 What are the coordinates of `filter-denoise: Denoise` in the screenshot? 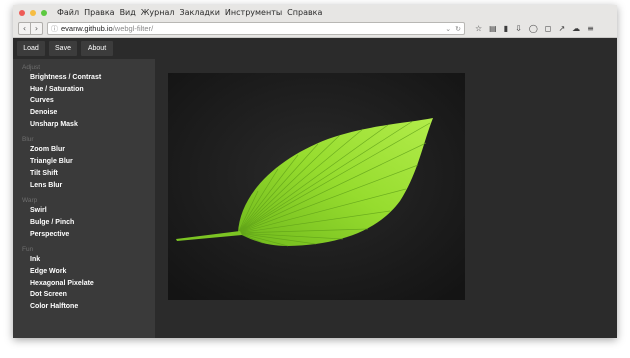 It's located at (92, 113).